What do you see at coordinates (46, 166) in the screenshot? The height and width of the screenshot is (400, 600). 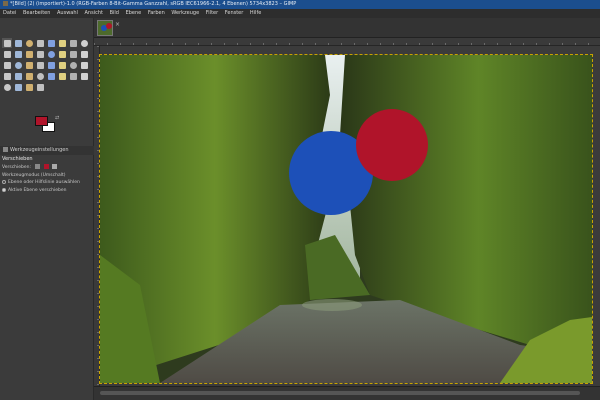 I see `selection-mode-icon` at bounding box center [46, 166].